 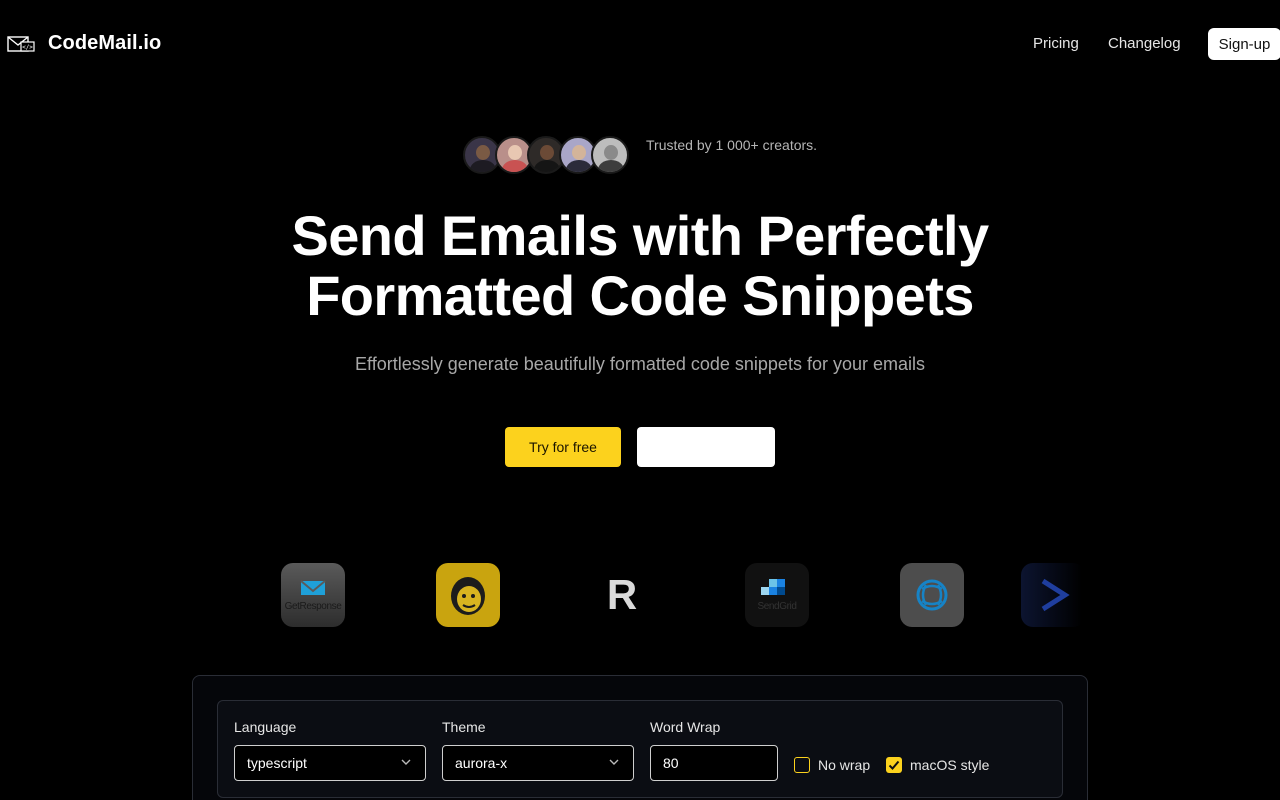 What do you see at coordinates (844, 765) in the screenshot?
I see `no-wrap-label: No wrap` at bounding box center [844, 765].